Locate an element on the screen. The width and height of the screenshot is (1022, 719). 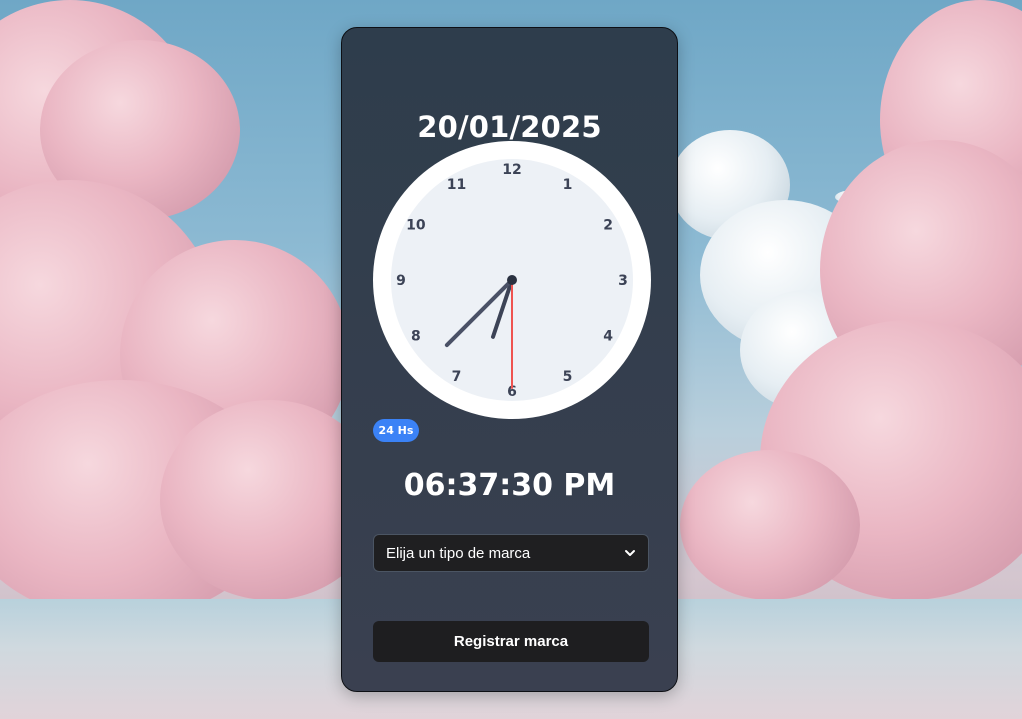
clock-number: 4 is located at coordinates (608, 337).